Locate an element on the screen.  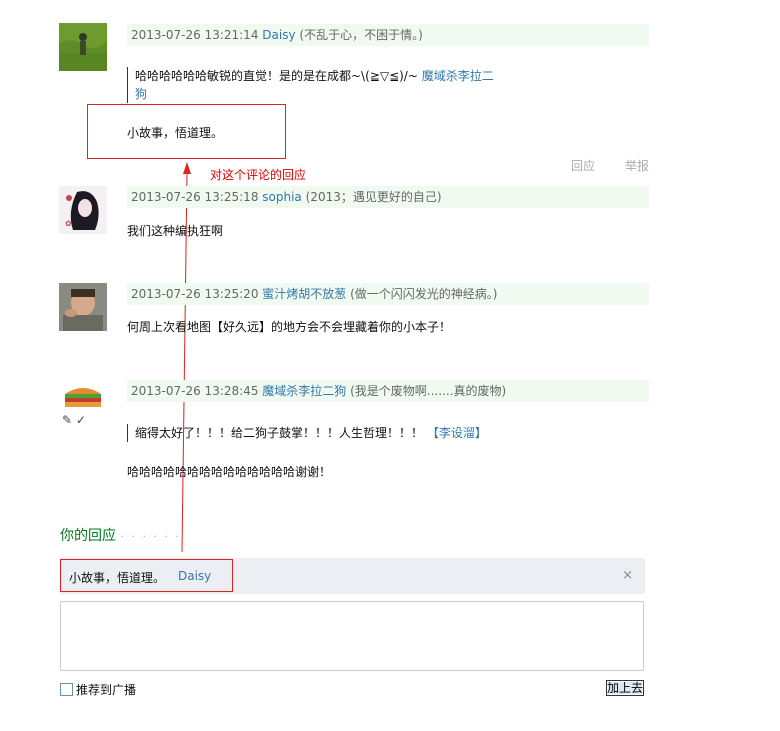
avatar-image: ✿ is located at coordinates (83, 210).